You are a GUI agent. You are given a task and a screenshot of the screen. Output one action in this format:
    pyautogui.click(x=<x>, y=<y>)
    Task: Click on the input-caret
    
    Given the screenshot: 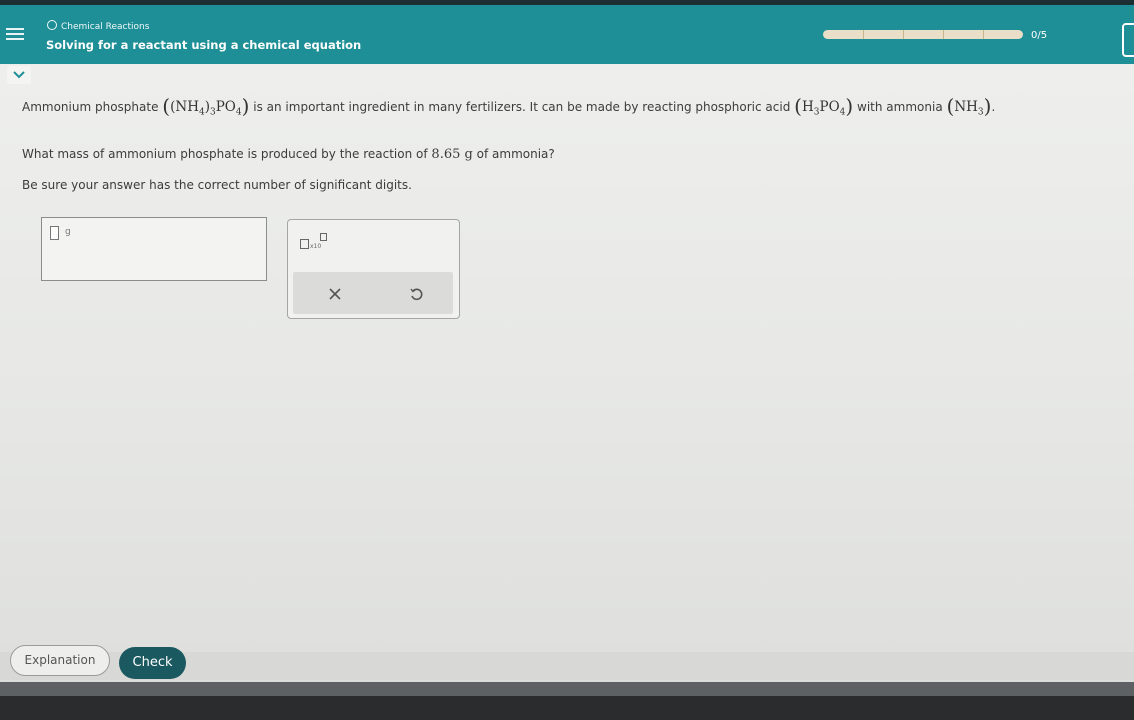 What is the action you would take?
    pyautogui.click(x=54, y=233)
    